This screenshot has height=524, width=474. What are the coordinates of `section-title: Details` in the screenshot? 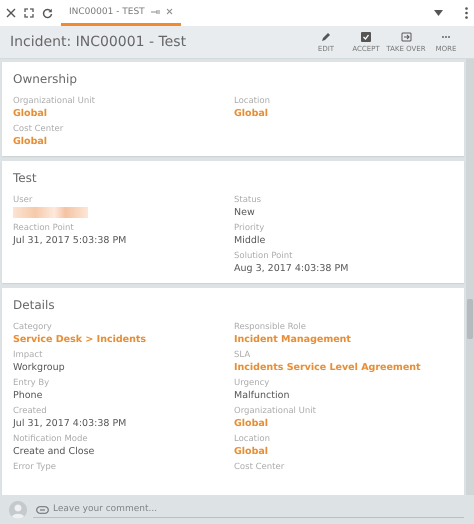 It's located at (34, 305).